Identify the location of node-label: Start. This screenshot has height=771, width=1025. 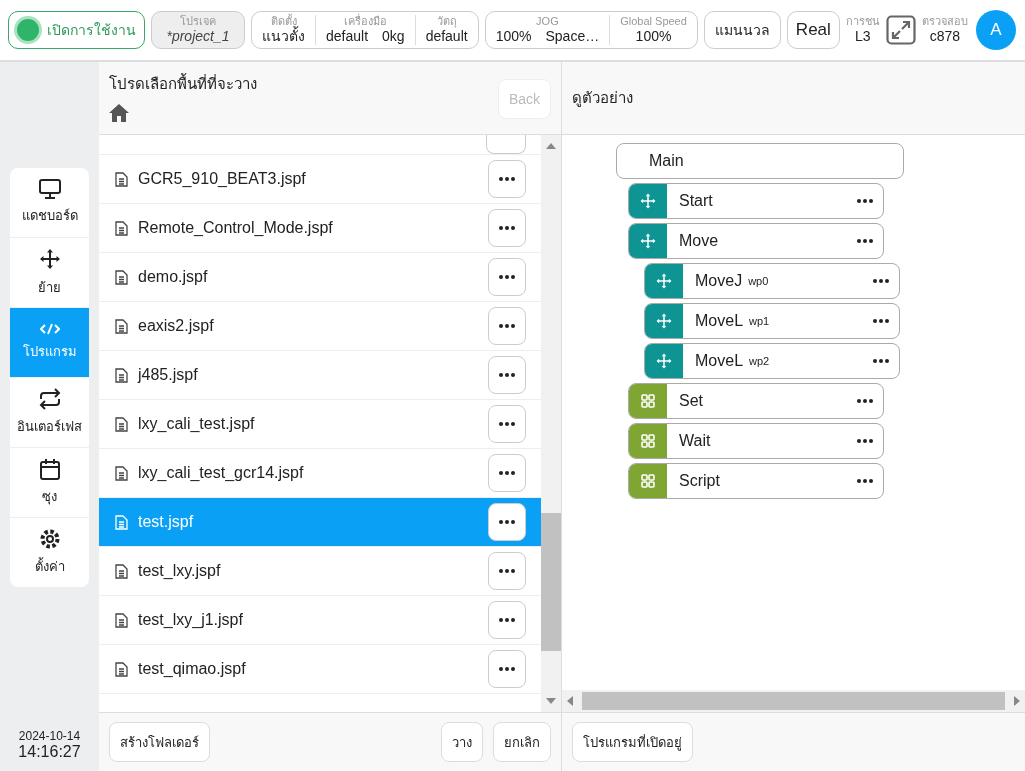
(696, 201).